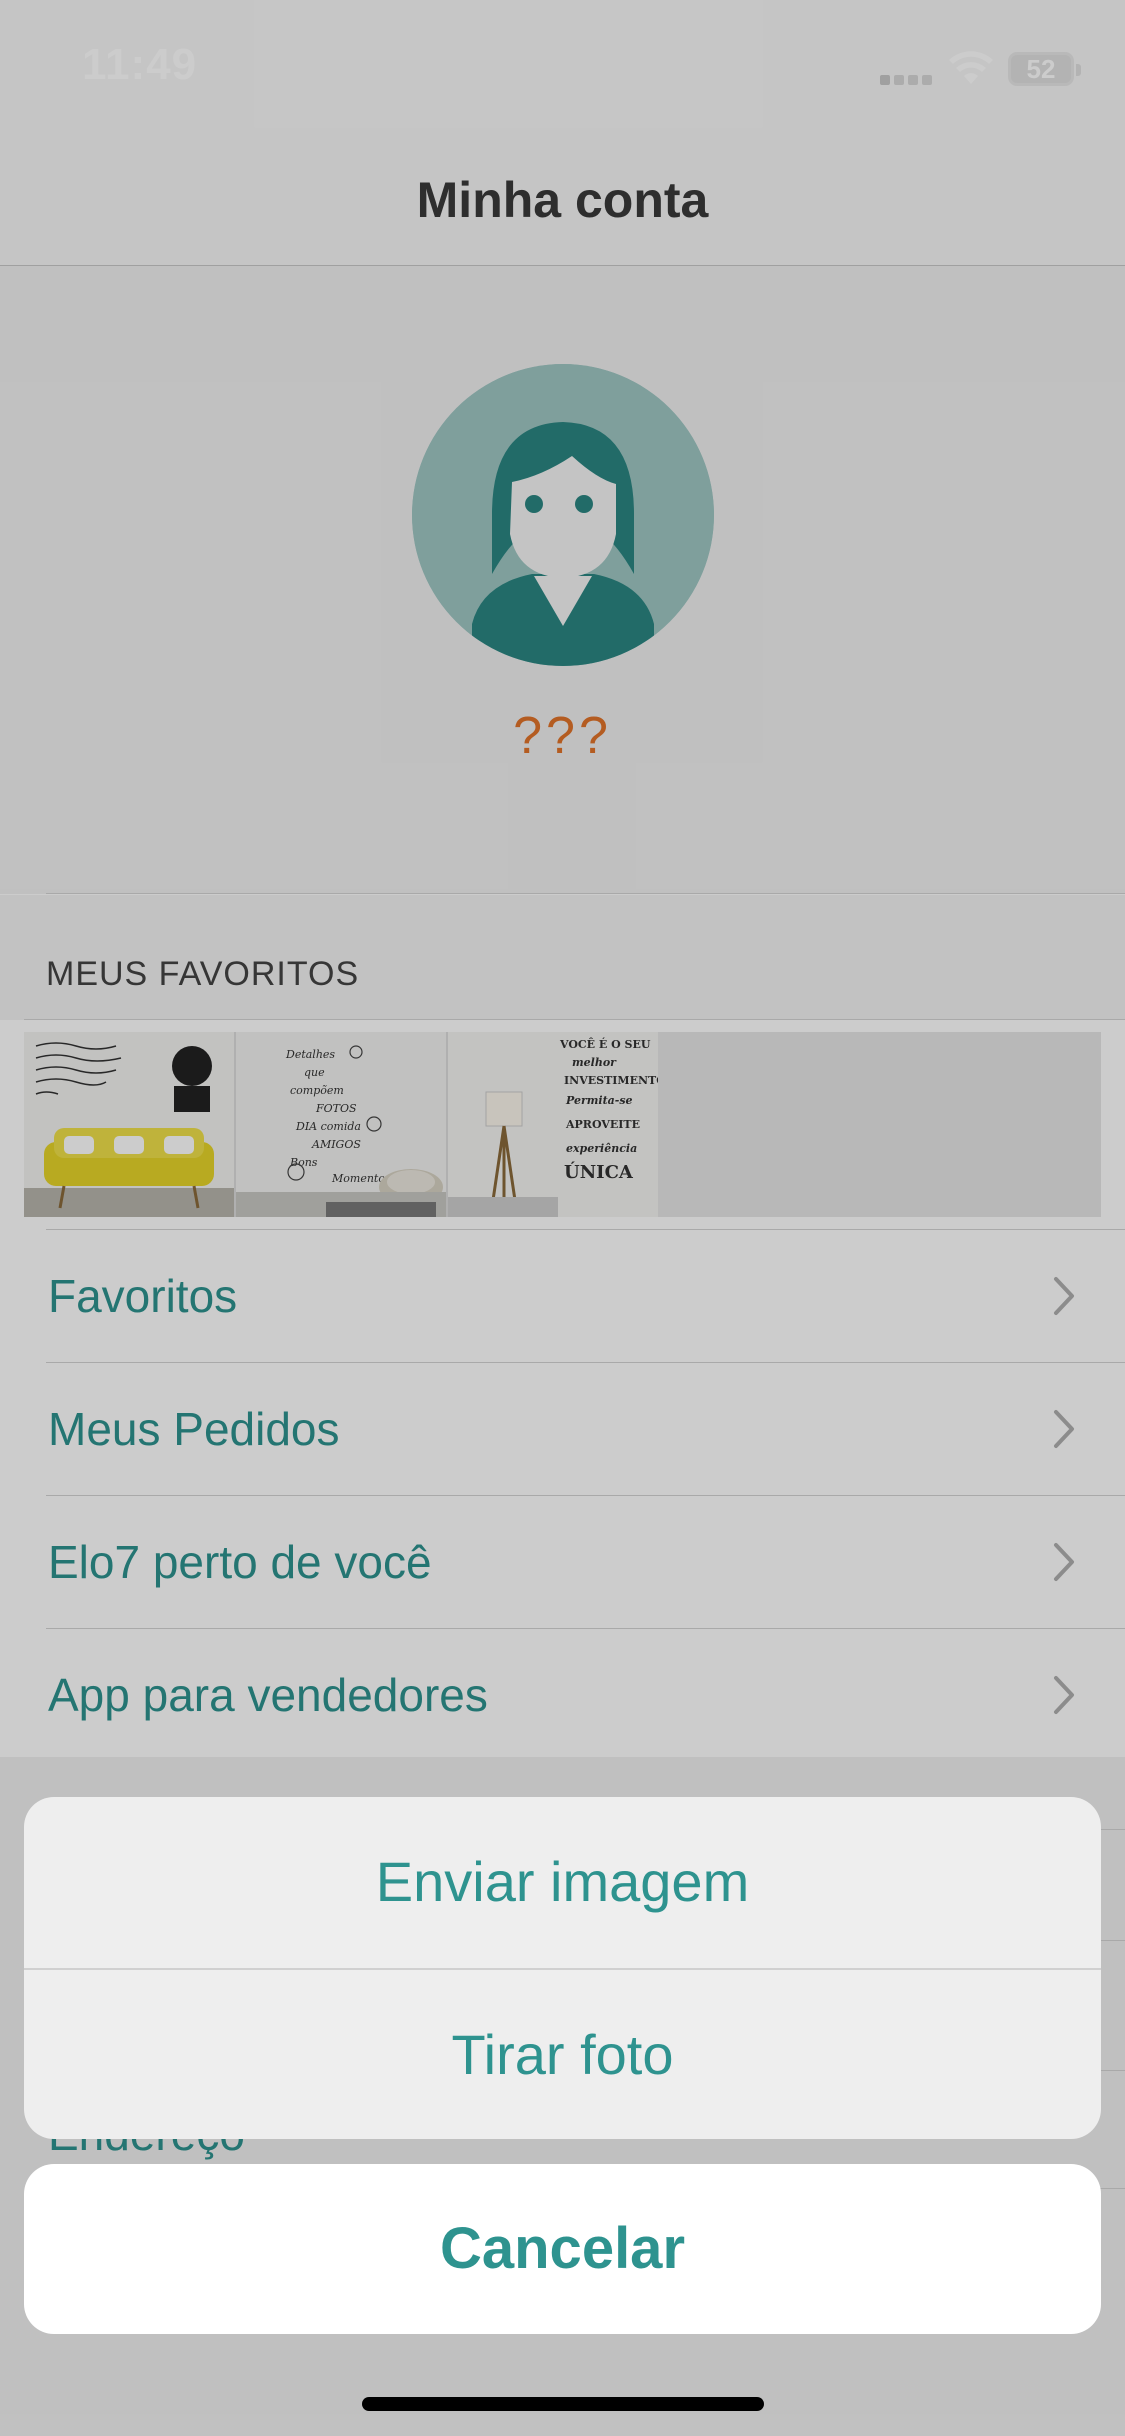 This screenshot has width=1125, height=2436. Describe the element at coordinates (562, 1882) in the screenshot. I see `send-image-button: Enviar imagem` at that location.